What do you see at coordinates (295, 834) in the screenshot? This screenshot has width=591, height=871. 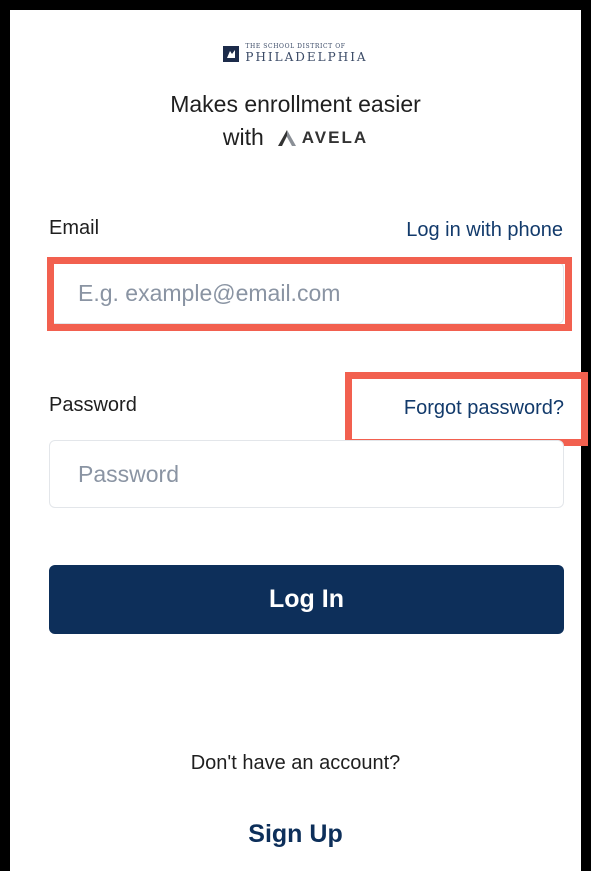 I see `sign-up-link: Sign Up` at bounding box center [295, 834].